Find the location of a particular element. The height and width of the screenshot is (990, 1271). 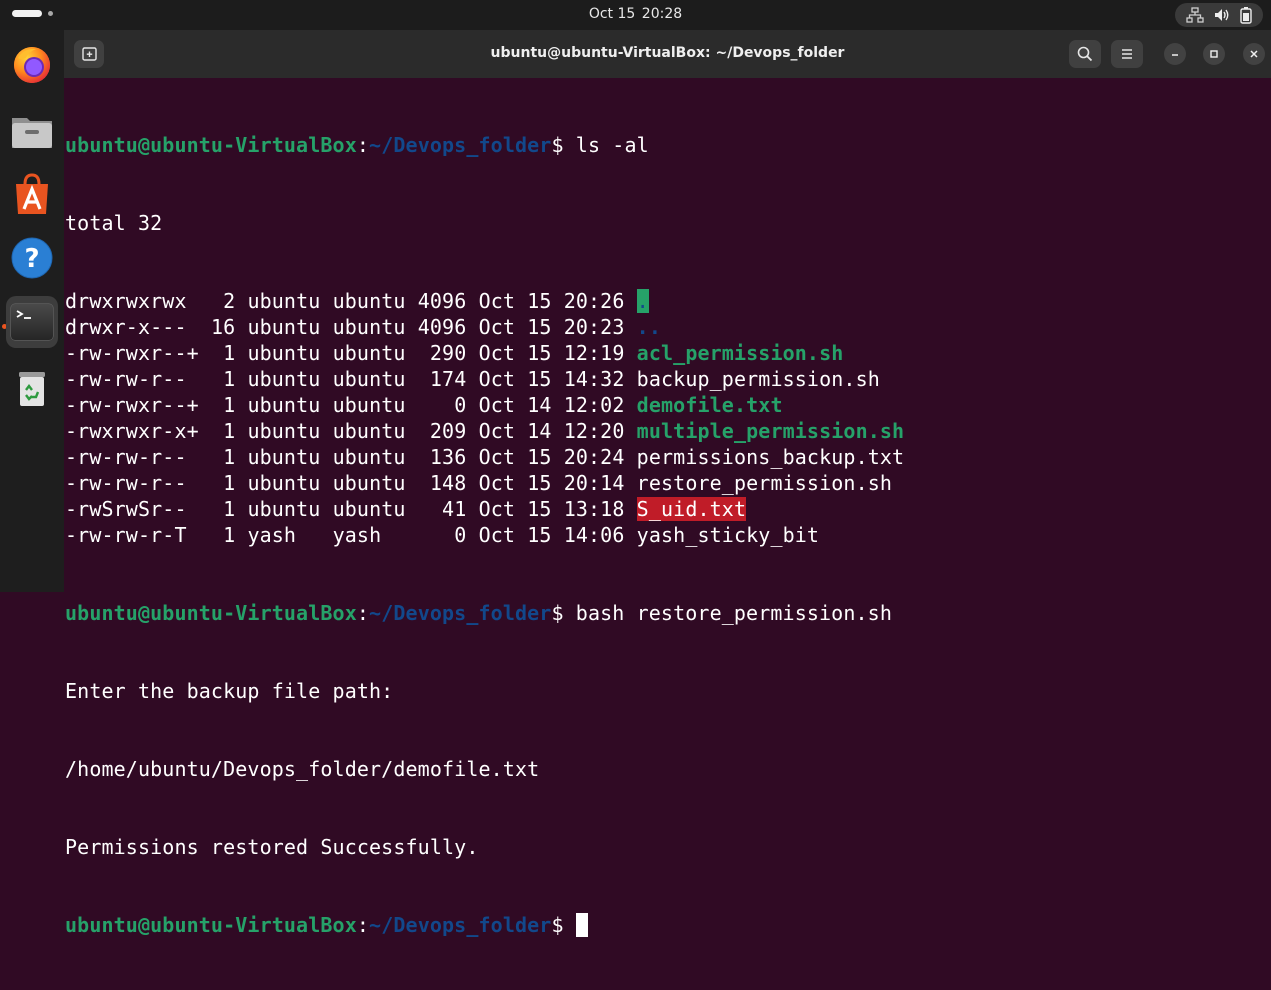

dock-app-center is located at coordinates (32, 194).